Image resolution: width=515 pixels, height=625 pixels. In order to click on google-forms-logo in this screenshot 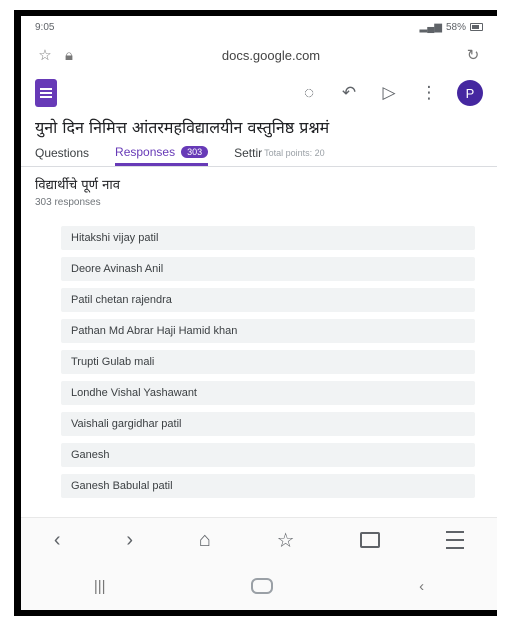, I will do `click(46, 93)`.